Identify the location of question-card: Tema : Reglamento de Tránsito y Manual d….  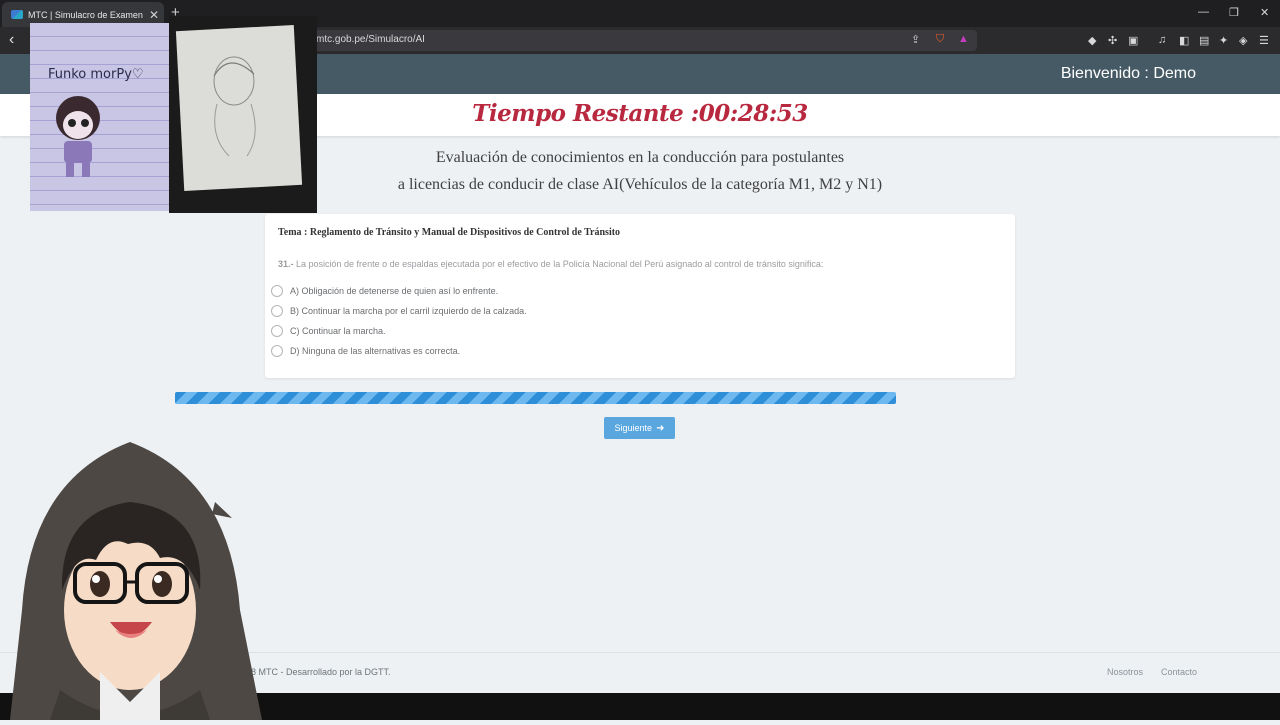
(640, 296).